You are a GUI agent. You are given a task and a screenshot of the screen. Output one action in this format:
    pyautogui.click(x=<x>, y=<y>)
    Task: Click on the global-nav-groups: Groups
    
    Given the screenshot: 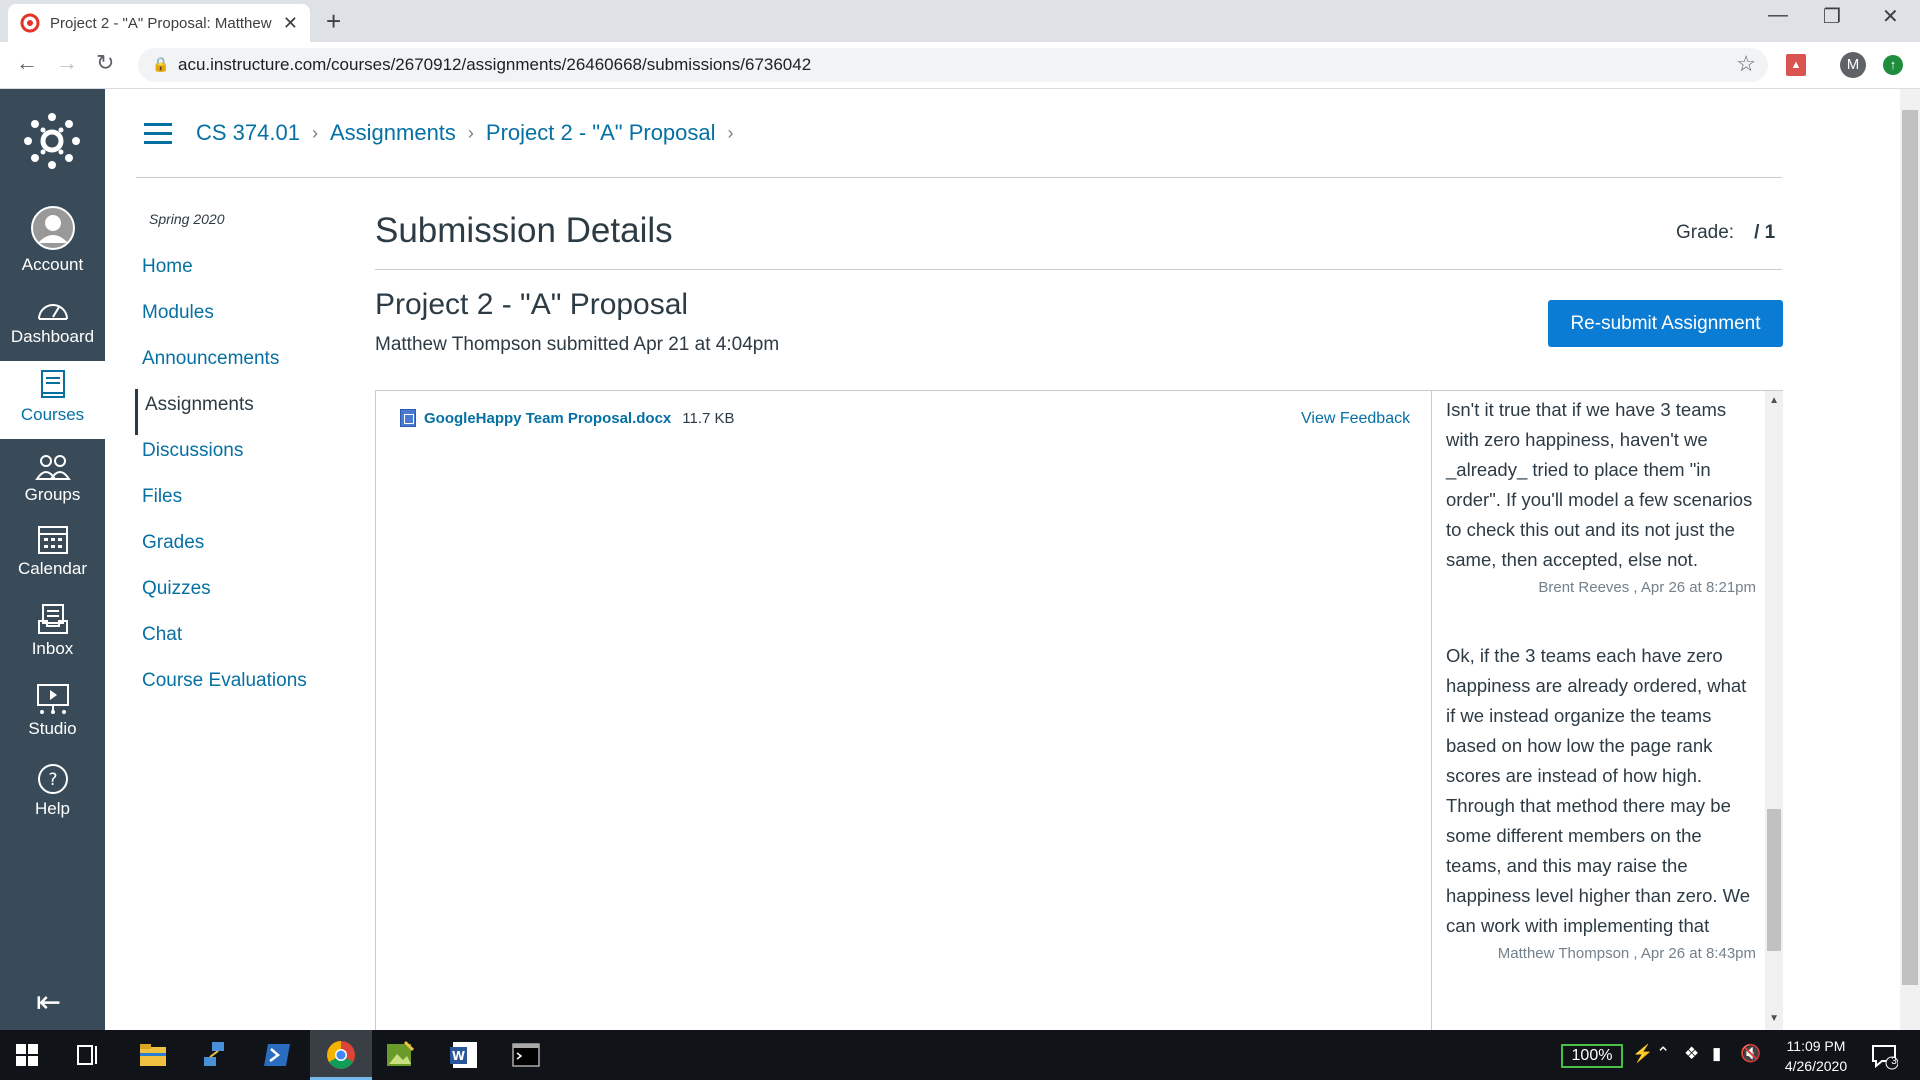 What is the action you would take?
    pyautogui.click(x=52, y=479)
    